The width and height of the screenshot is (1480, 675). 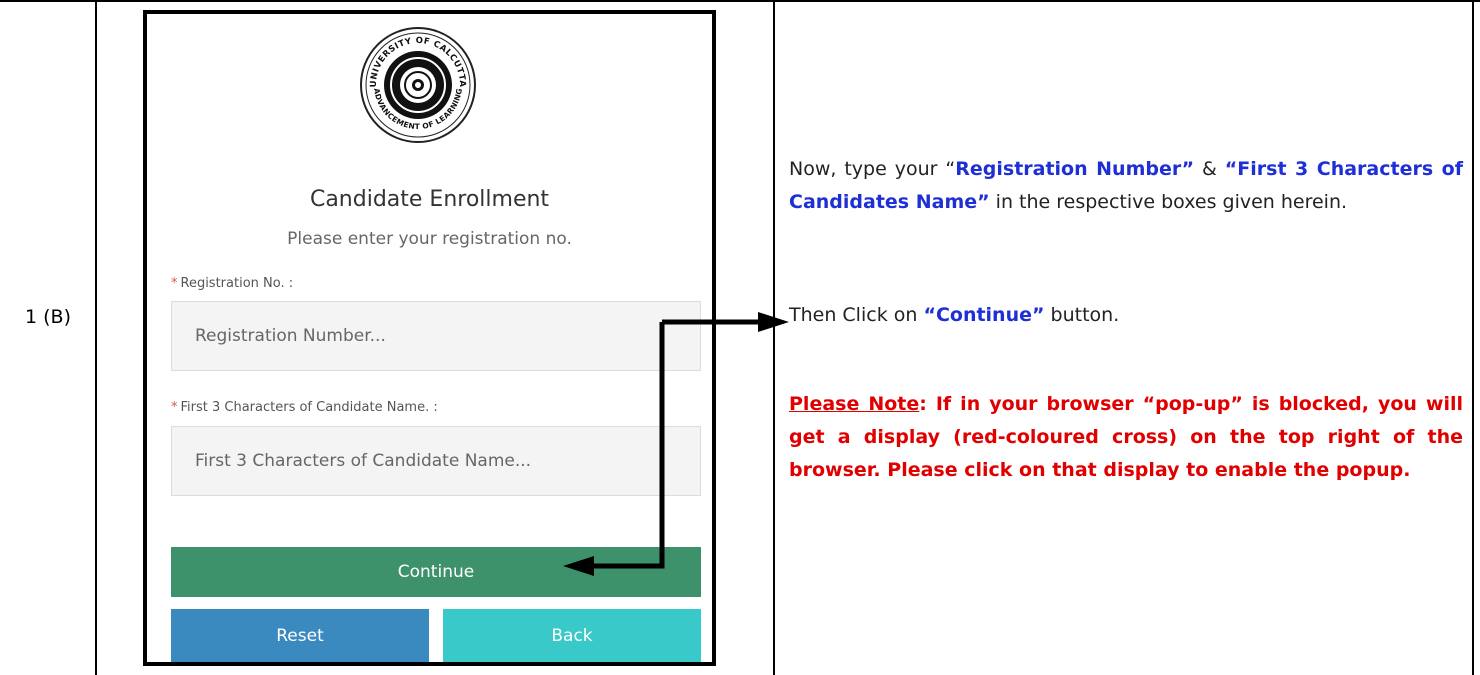 What do you see at coordinates (237, 283) in the screenshot?
I see `registration-label-text: Registration No. :` at bounding box center [237, 283].